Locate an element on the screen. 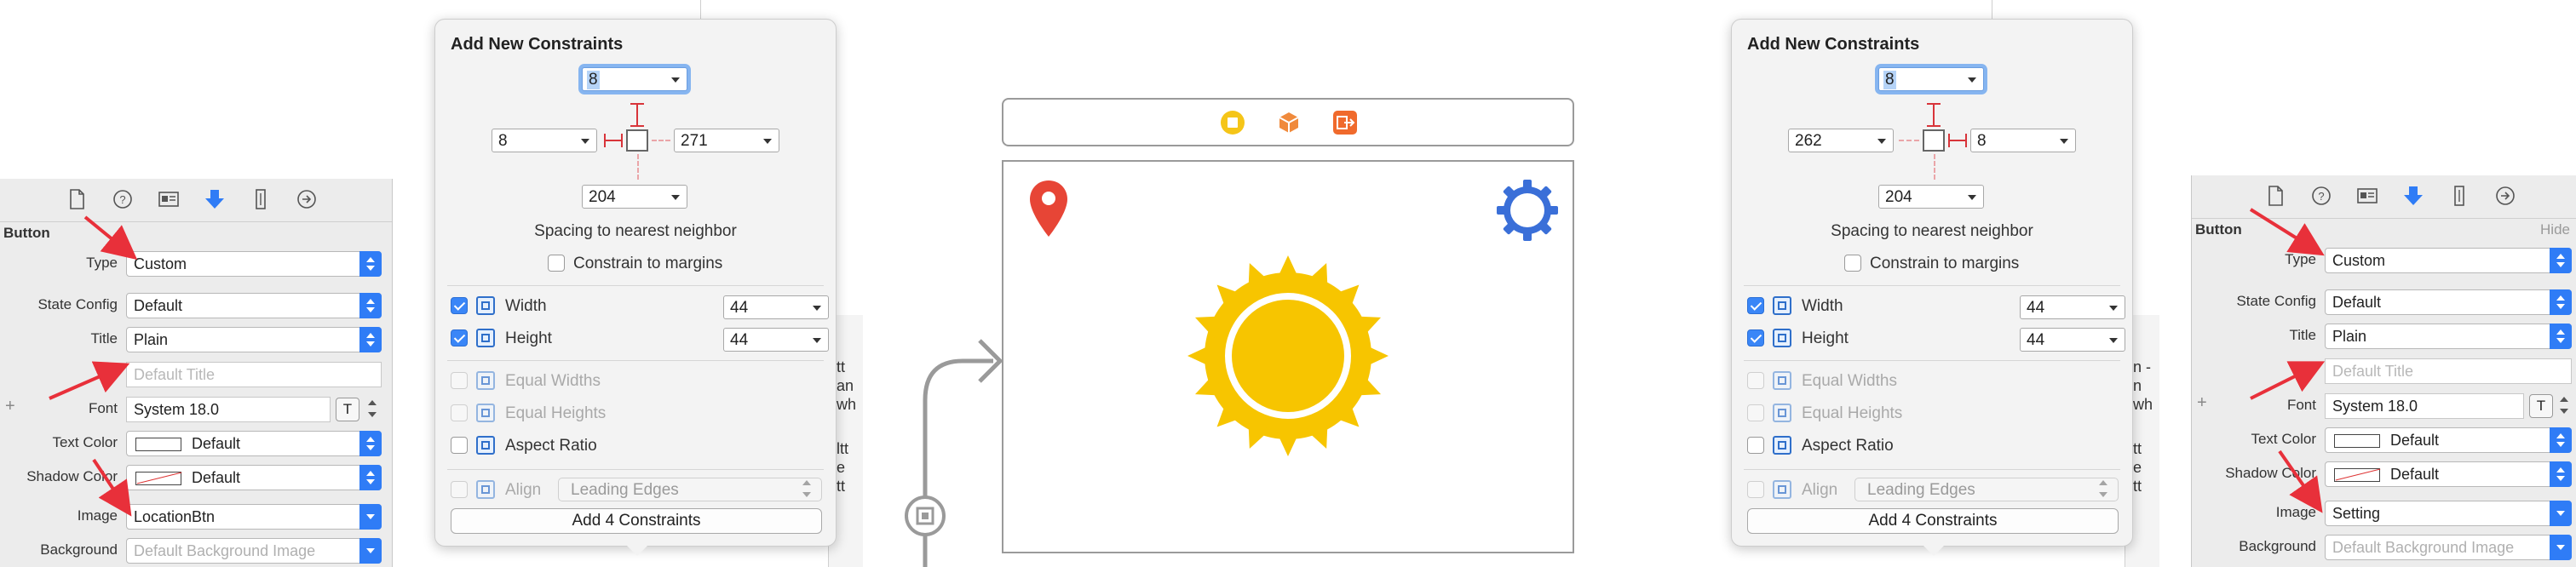 The width and height of the screenshot is (2576, 567). segue-arrow is located at coordinates (949, 445).